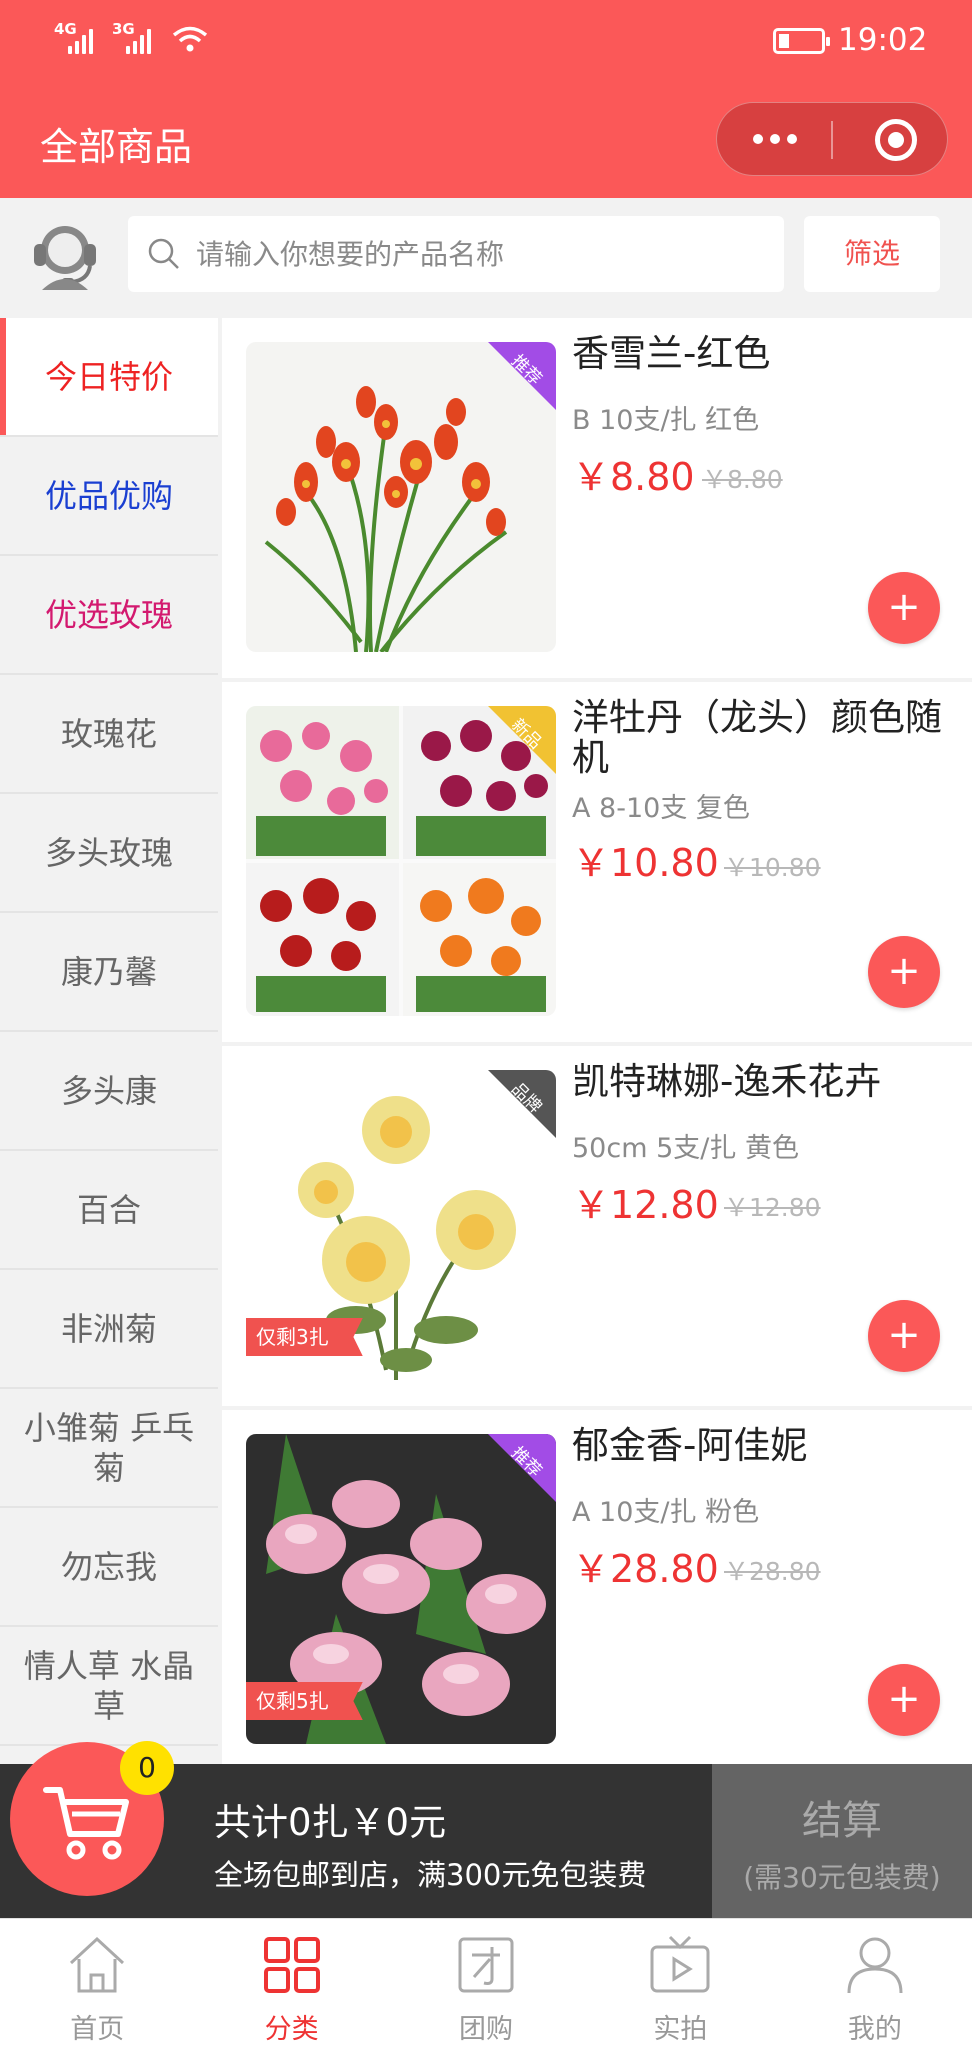 This screenshot has height=2052, width=972. Describe the element at coordinates (109, 377) in the screenshot. I see `sidebar-item-today-special: 今日特价` at that location.